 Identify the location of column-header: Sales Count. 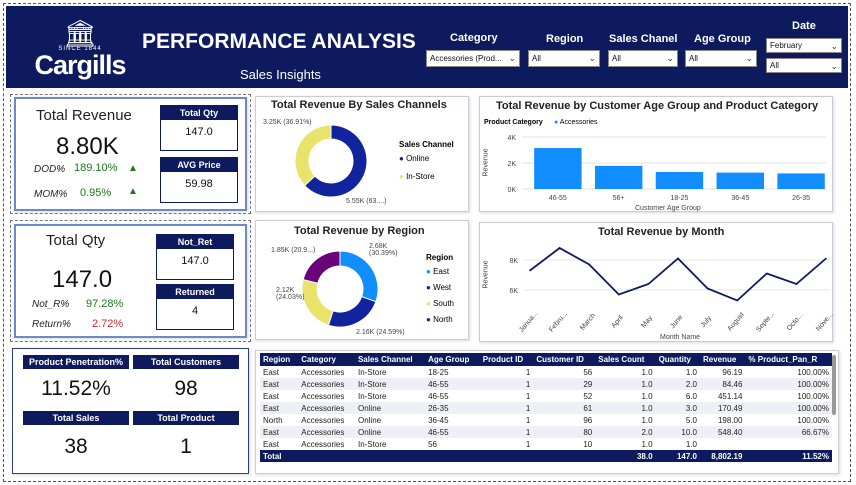
(625, 359).